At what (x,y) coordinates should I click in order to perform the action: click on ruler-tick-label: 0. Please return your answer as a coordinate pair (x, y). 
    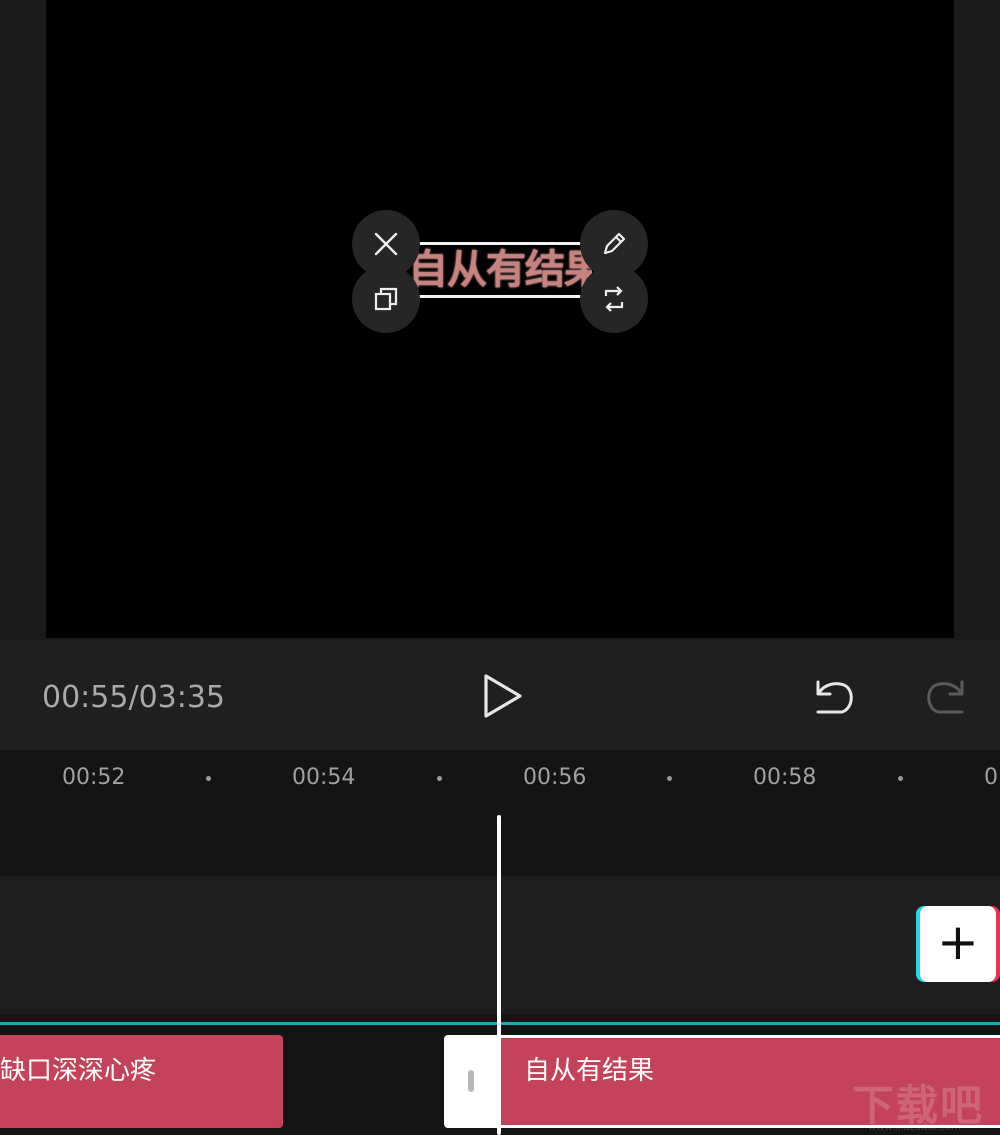
    Looking at the image, I should click on (991, 777).